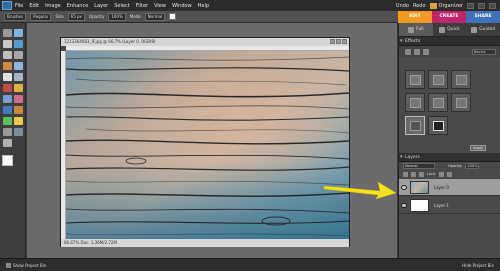 The height and width of the screenshot is (271, 500). What do you see at coordinates (450, 174) in the screenshot?
I see `lock-all-icon` at bounding box center [450, 174].